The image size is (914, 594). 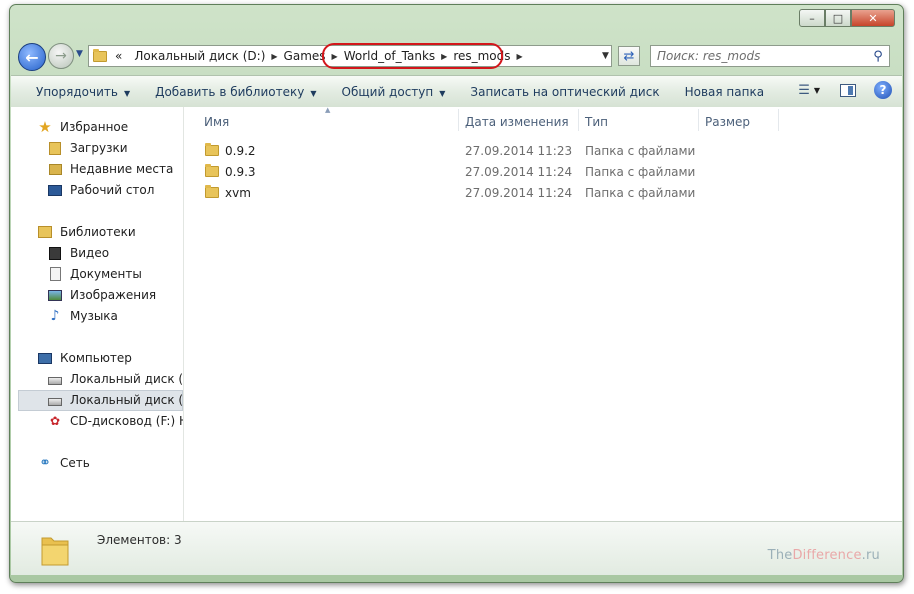 What do you see at coordinates (45, 463) in the screenshot?
I see `network-icon: ⚭` at bounding box center [45, 463].